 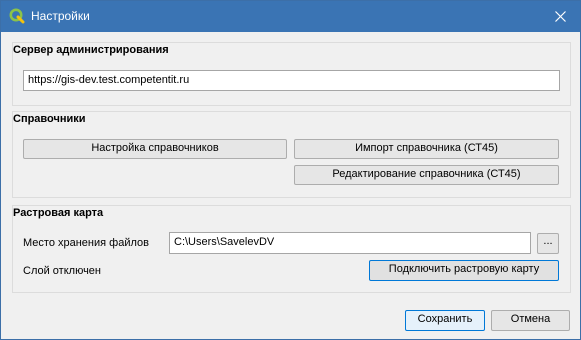 I want to click on server-url-input: https://gis-dev.test.competentit.ru, so click(x=291, y=80).